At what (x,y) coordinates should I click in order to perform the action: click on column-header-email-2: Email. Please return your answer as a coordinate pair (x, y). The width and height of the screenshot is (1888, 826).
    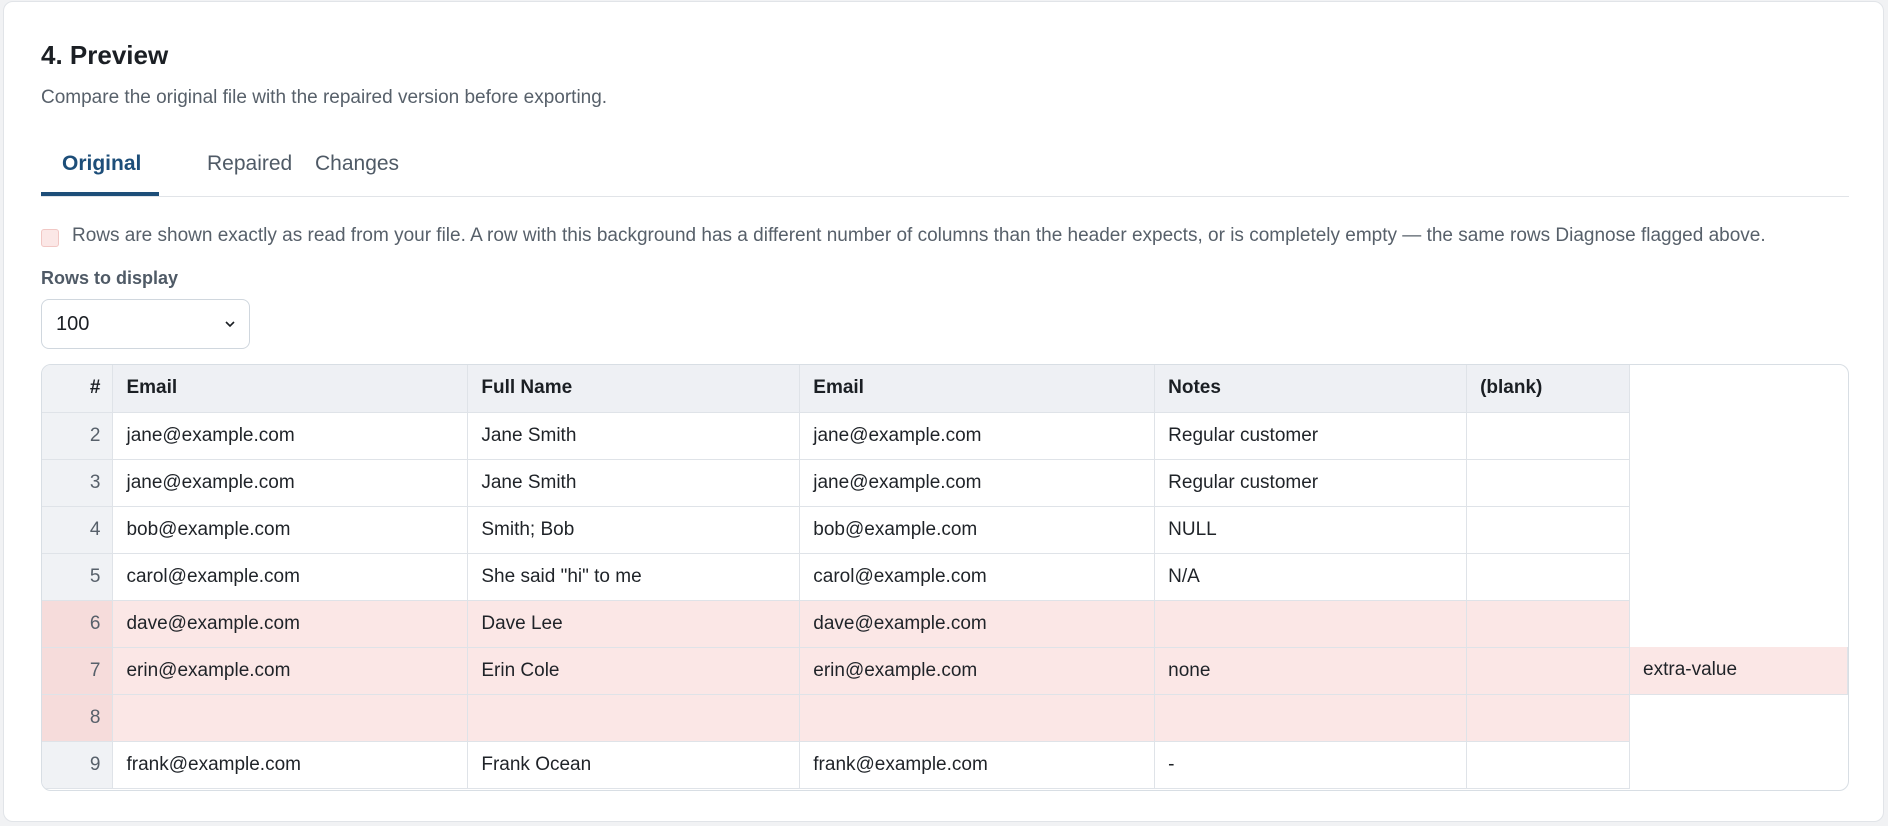
    Looking at the image, I should click on (977, 389).